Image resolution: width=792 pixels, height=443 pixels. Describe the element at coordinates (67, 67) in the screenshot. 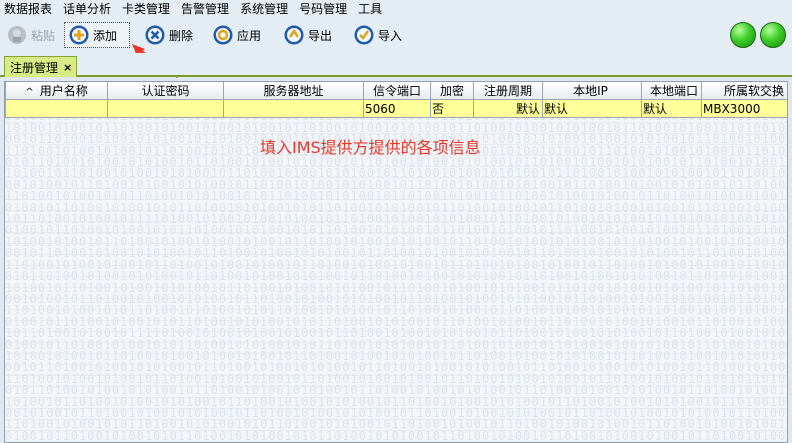

I see `close-icon: ×` at that location.